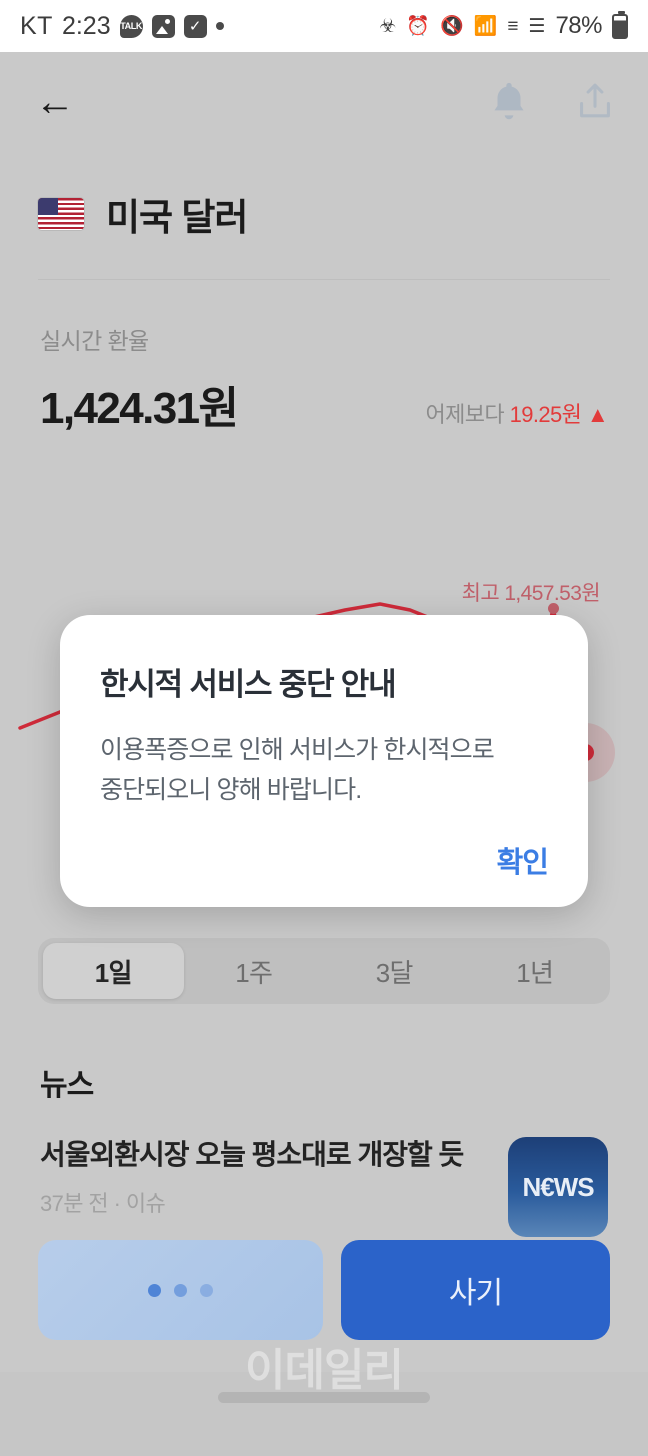 The image size is (648, 1456). What do you see at coordinates (36, 25) in the screenshot?
I see `carrier-label: KT` at bounding box center [36, 25].